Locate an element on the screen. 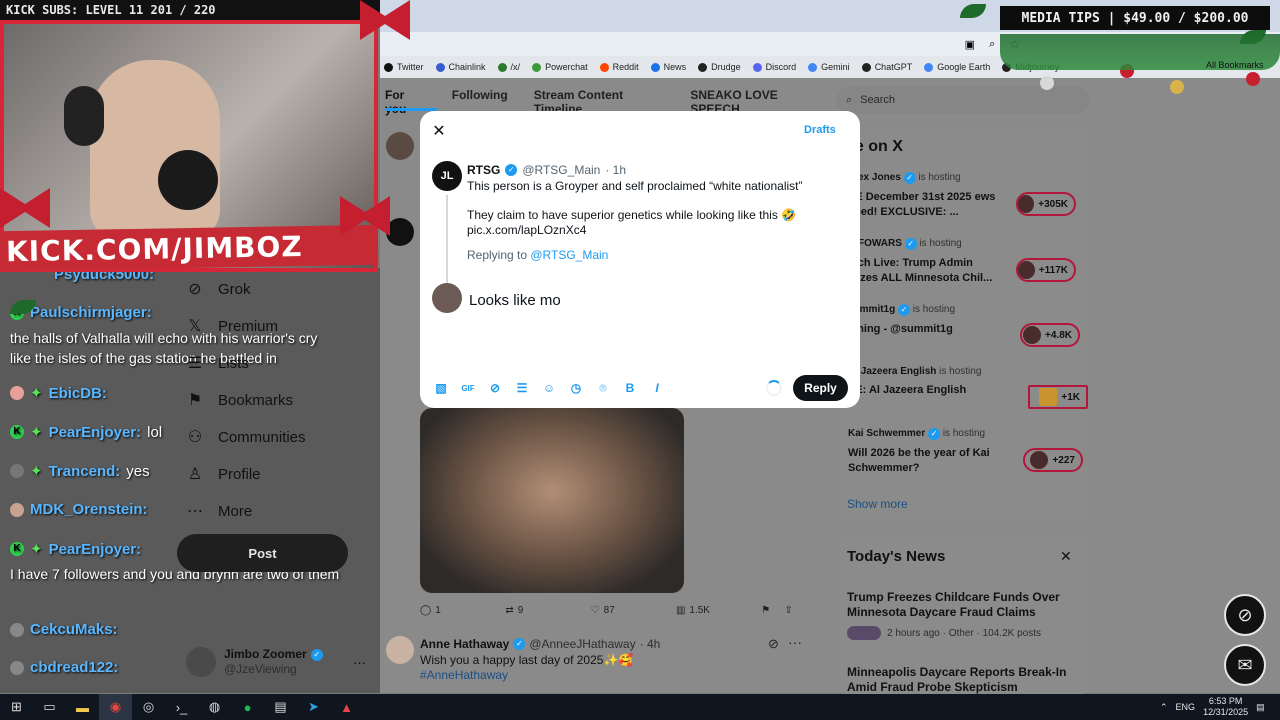  views-icon: ▥ is located at coordinates (680, 610).